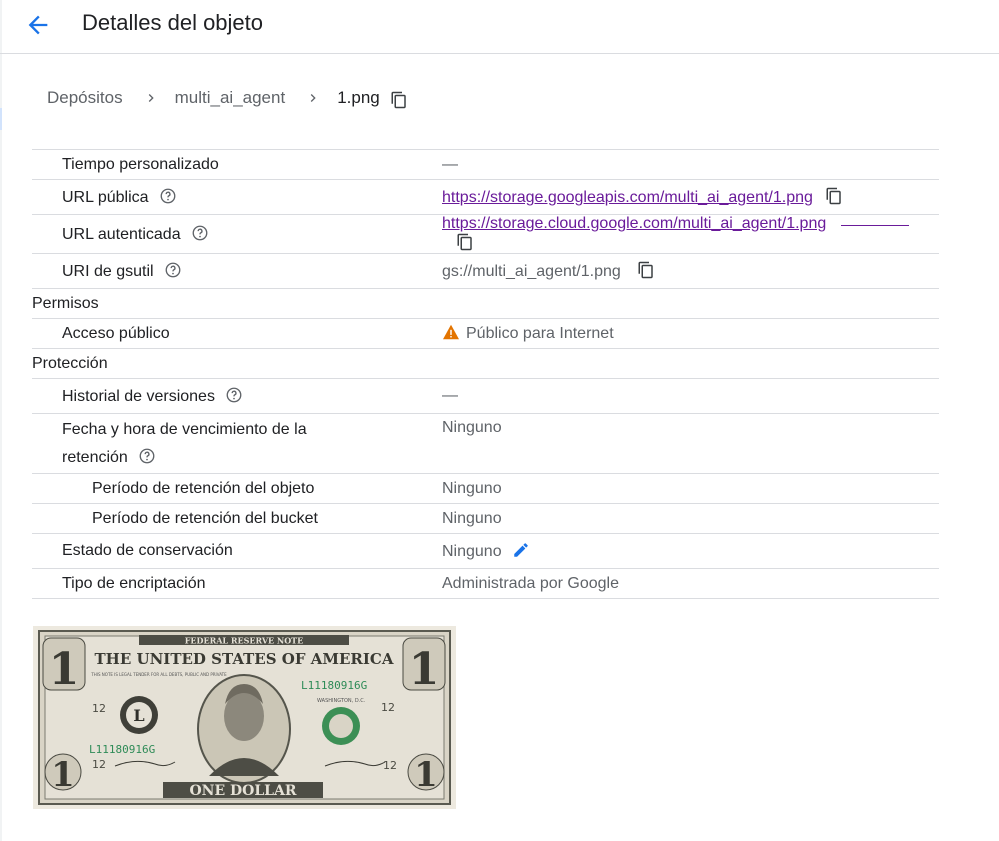 The image size is (999, 841). I want to click on retention-expiry-value: Ninguno, so click(690, 443).